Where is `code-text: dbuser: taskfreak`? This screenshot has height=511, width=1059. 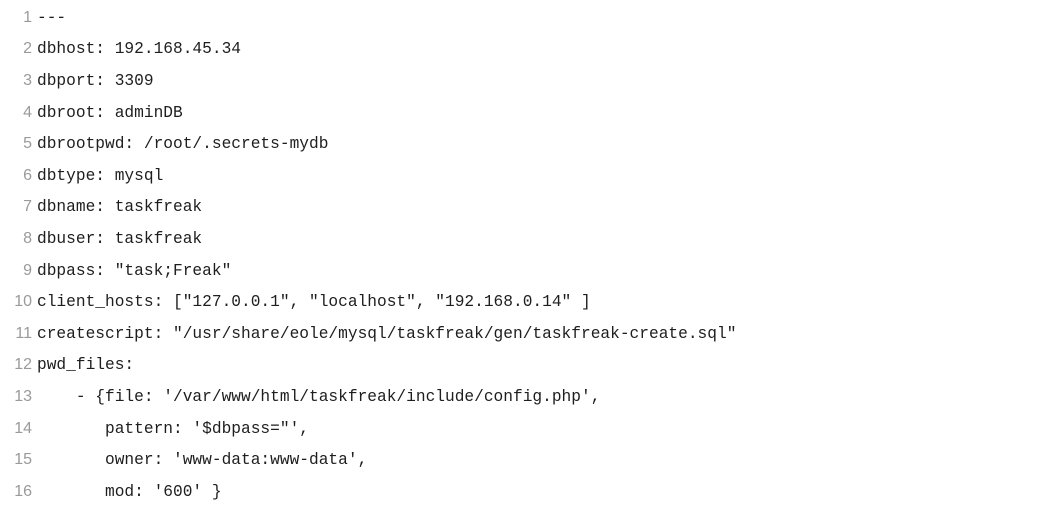
code-text: dbuser: taskfreak is located at coordinates (548, 239).